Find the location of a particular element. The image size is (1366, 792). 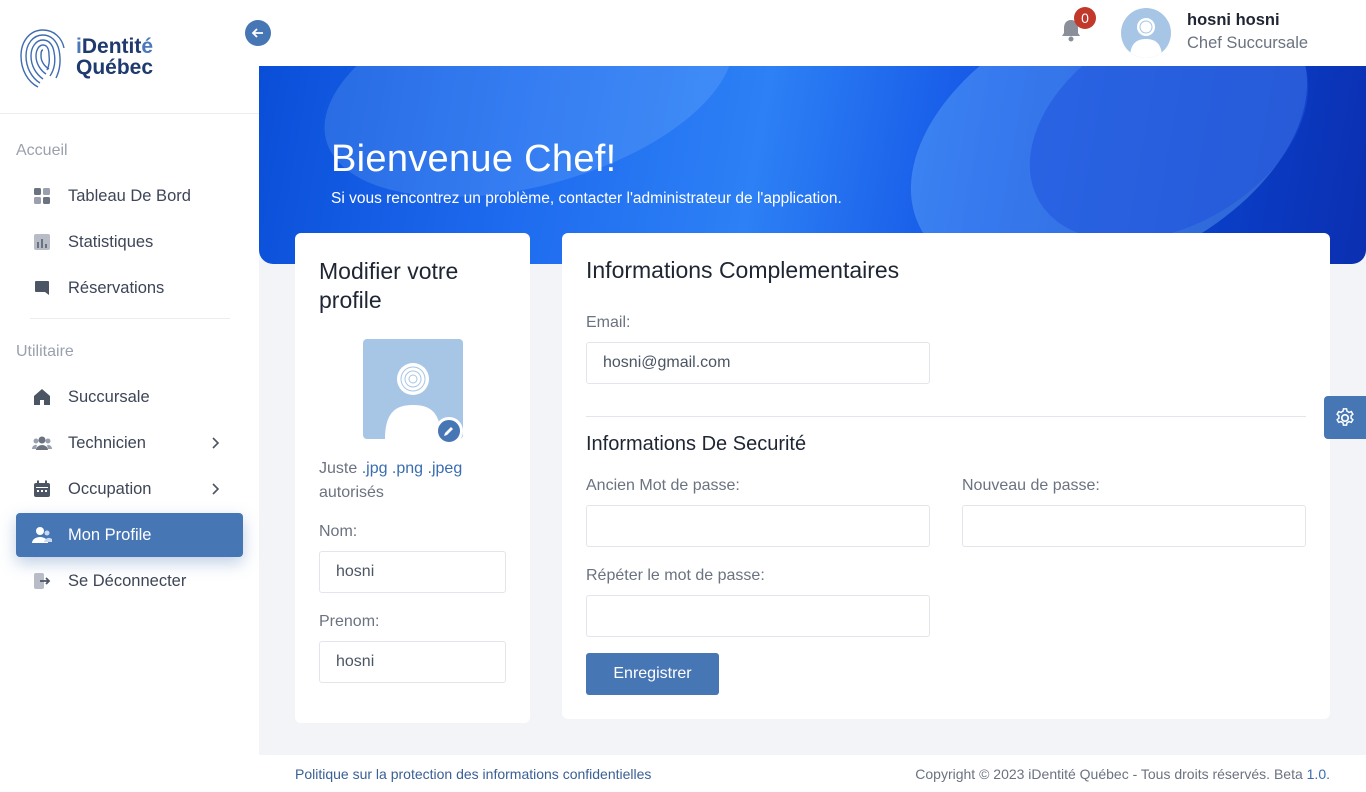

settings-button is located at coordinates (1345, 417).